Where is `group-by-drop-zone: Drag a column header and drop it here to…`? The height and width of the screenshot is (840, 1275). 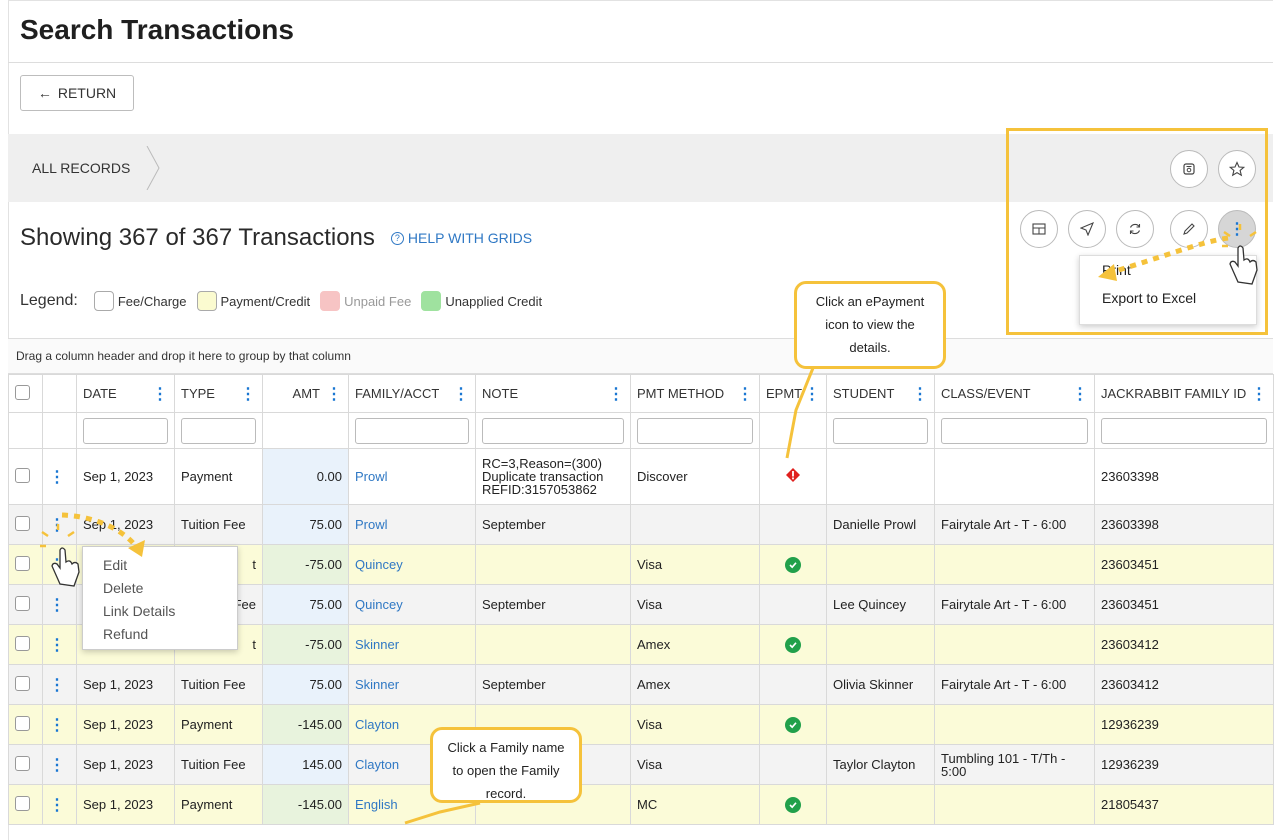
group-by-drop-zone: Drag a column header and drop it here to… is located at coordinates (640, 356).